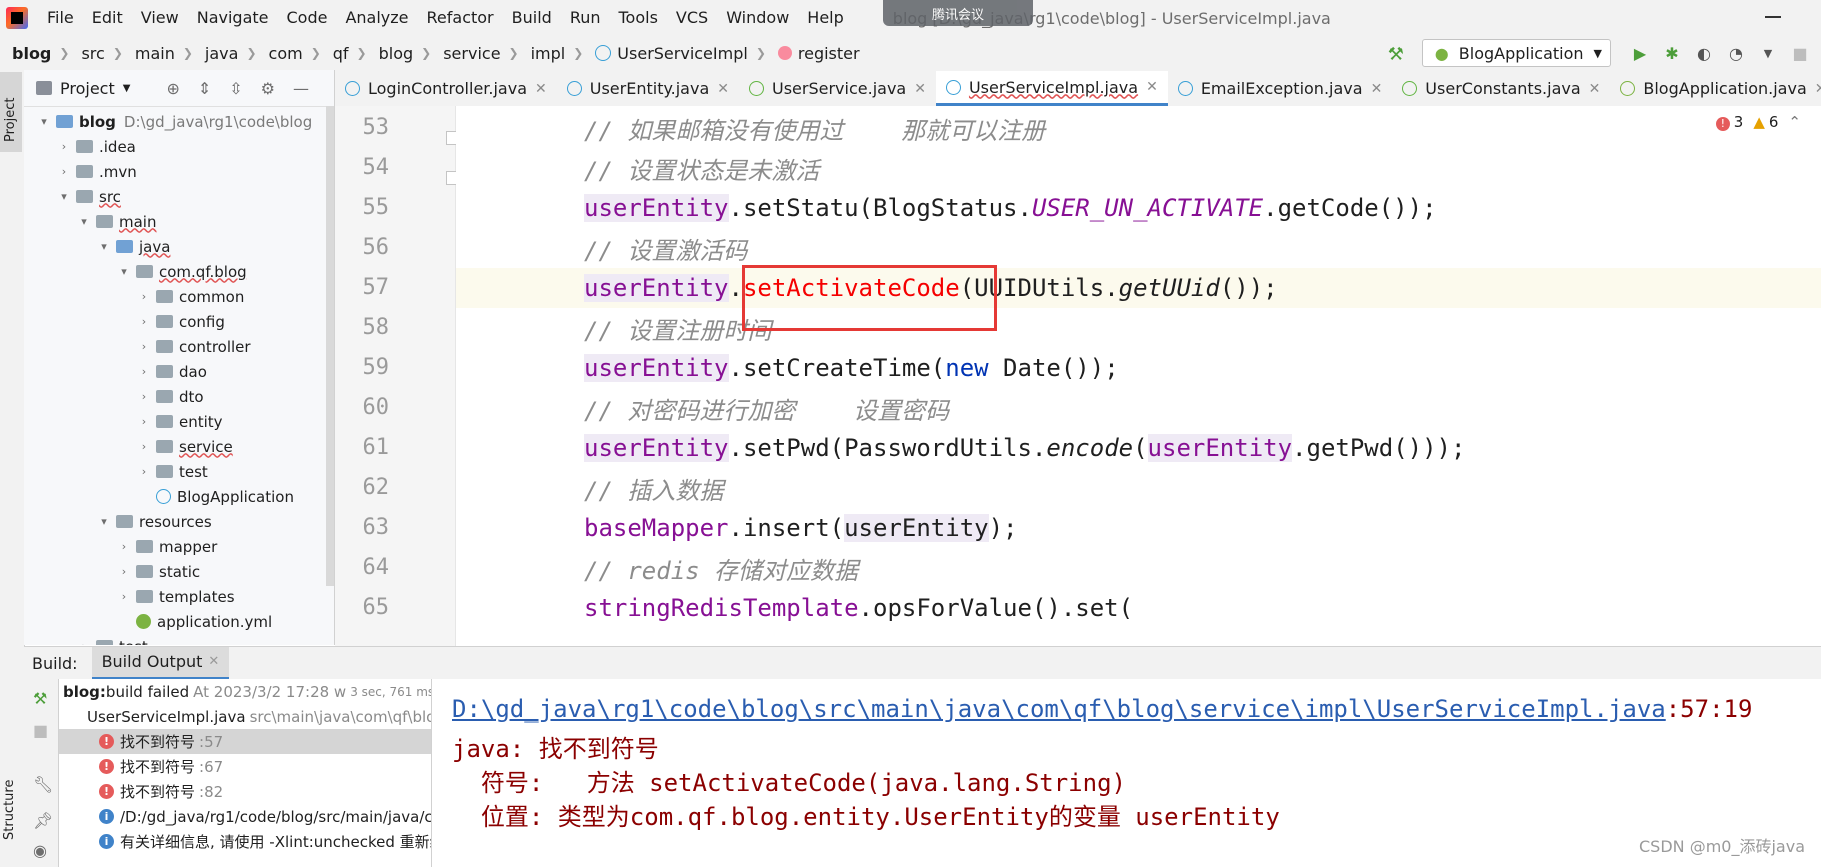 This screenshot has width=1821, height=867. Describe the element at coordinates (179, 546) in the screenshot. I see `tree-item: › mapper` at that location.